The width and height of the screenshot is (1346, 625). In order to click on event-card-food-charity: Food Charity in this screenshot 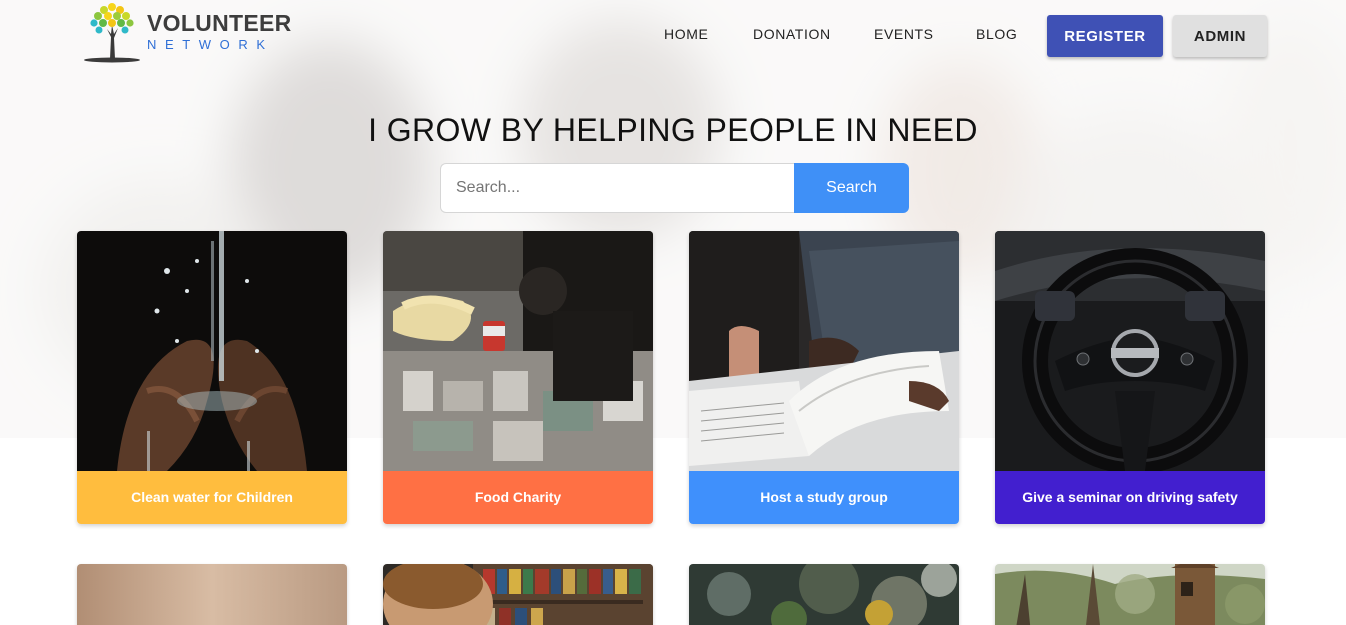, I will do `click(518, 377)`.